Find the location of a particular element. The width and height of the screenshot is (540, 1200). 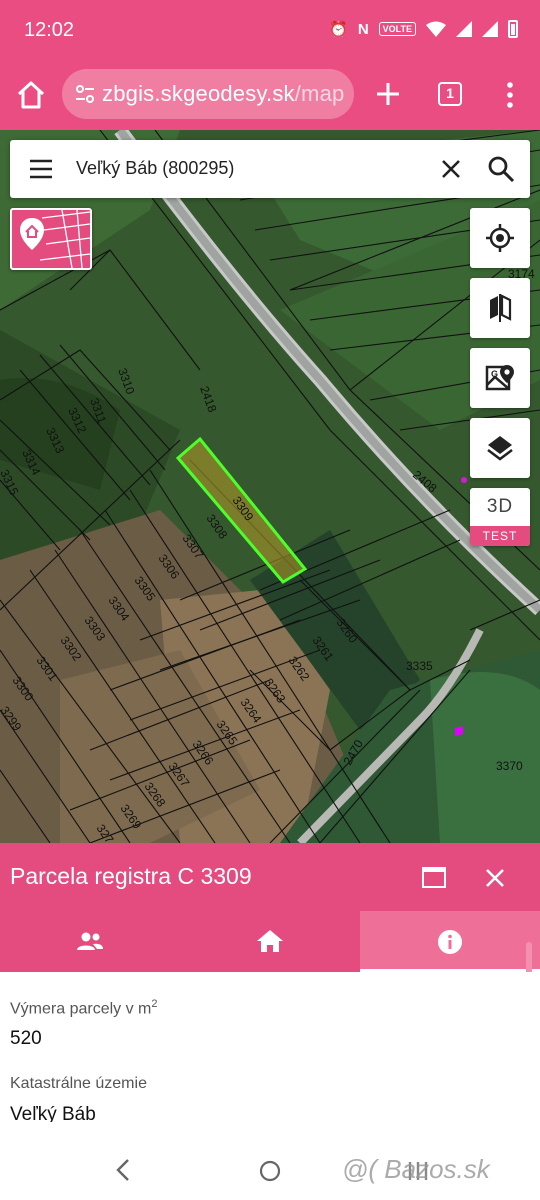

watermark: @( Bazos.sk is located at coordinates (416, 1169).